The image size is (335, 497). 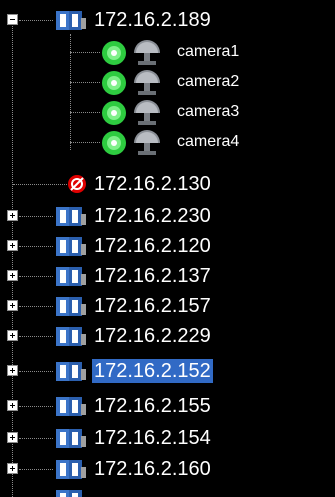 What do you see at coordinates (152, 406) in the screenshot?
I see `host-label: 172.16.2.155` at bounding box center [152, 406].